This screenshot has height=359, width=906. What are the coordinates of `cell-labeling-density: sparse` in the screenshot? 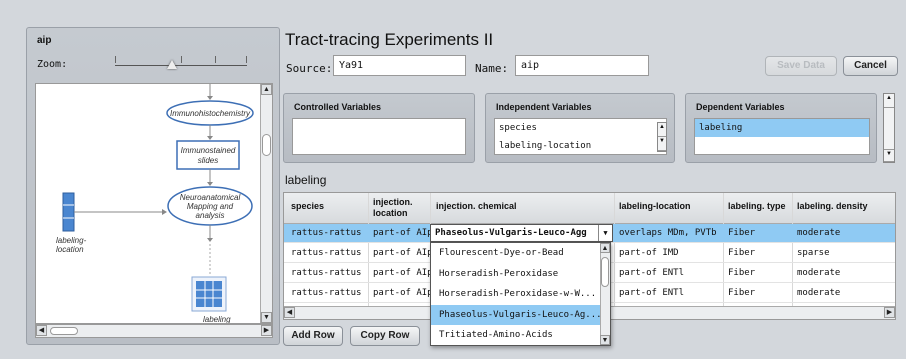 It's located at (813, 253).